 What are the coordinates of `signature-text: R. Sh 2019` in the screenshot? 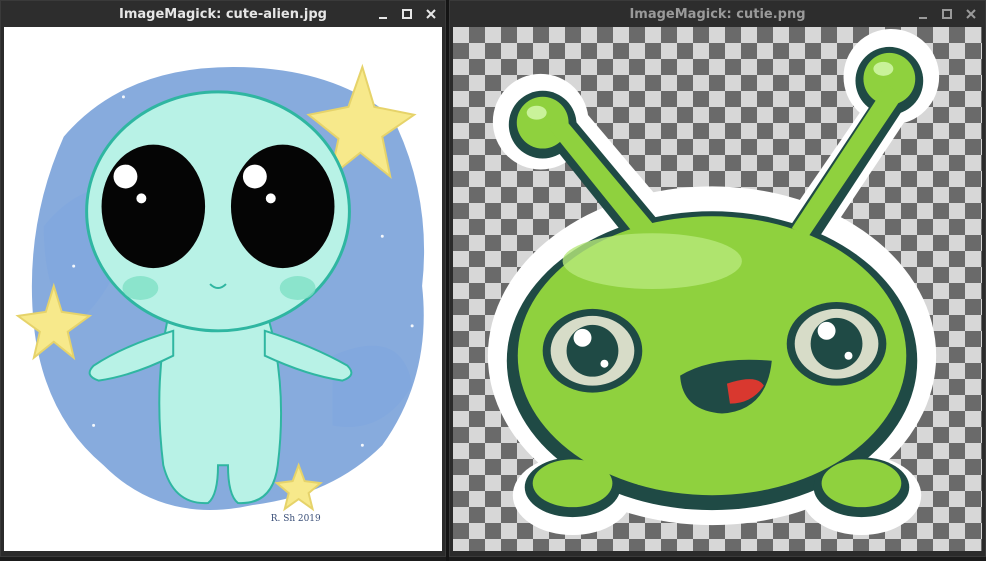 It's located at (296, 519).